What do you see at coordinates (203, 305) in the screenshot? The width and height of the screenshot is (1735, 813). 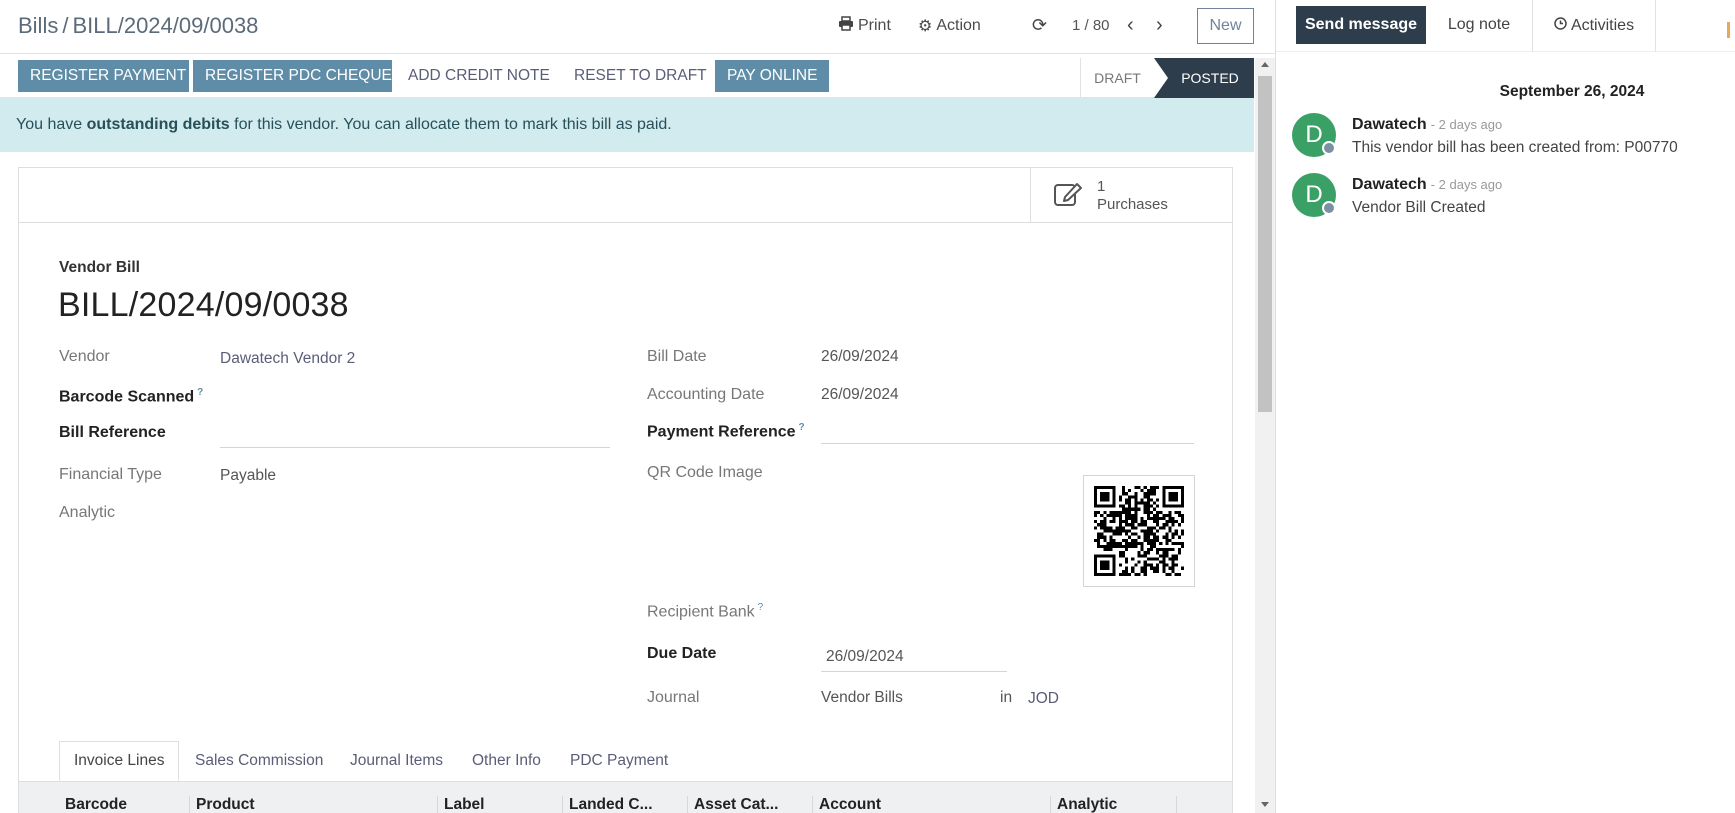 I see `bill-number-title: BILL/2024/09/0038` at bounding box center [203, 305].